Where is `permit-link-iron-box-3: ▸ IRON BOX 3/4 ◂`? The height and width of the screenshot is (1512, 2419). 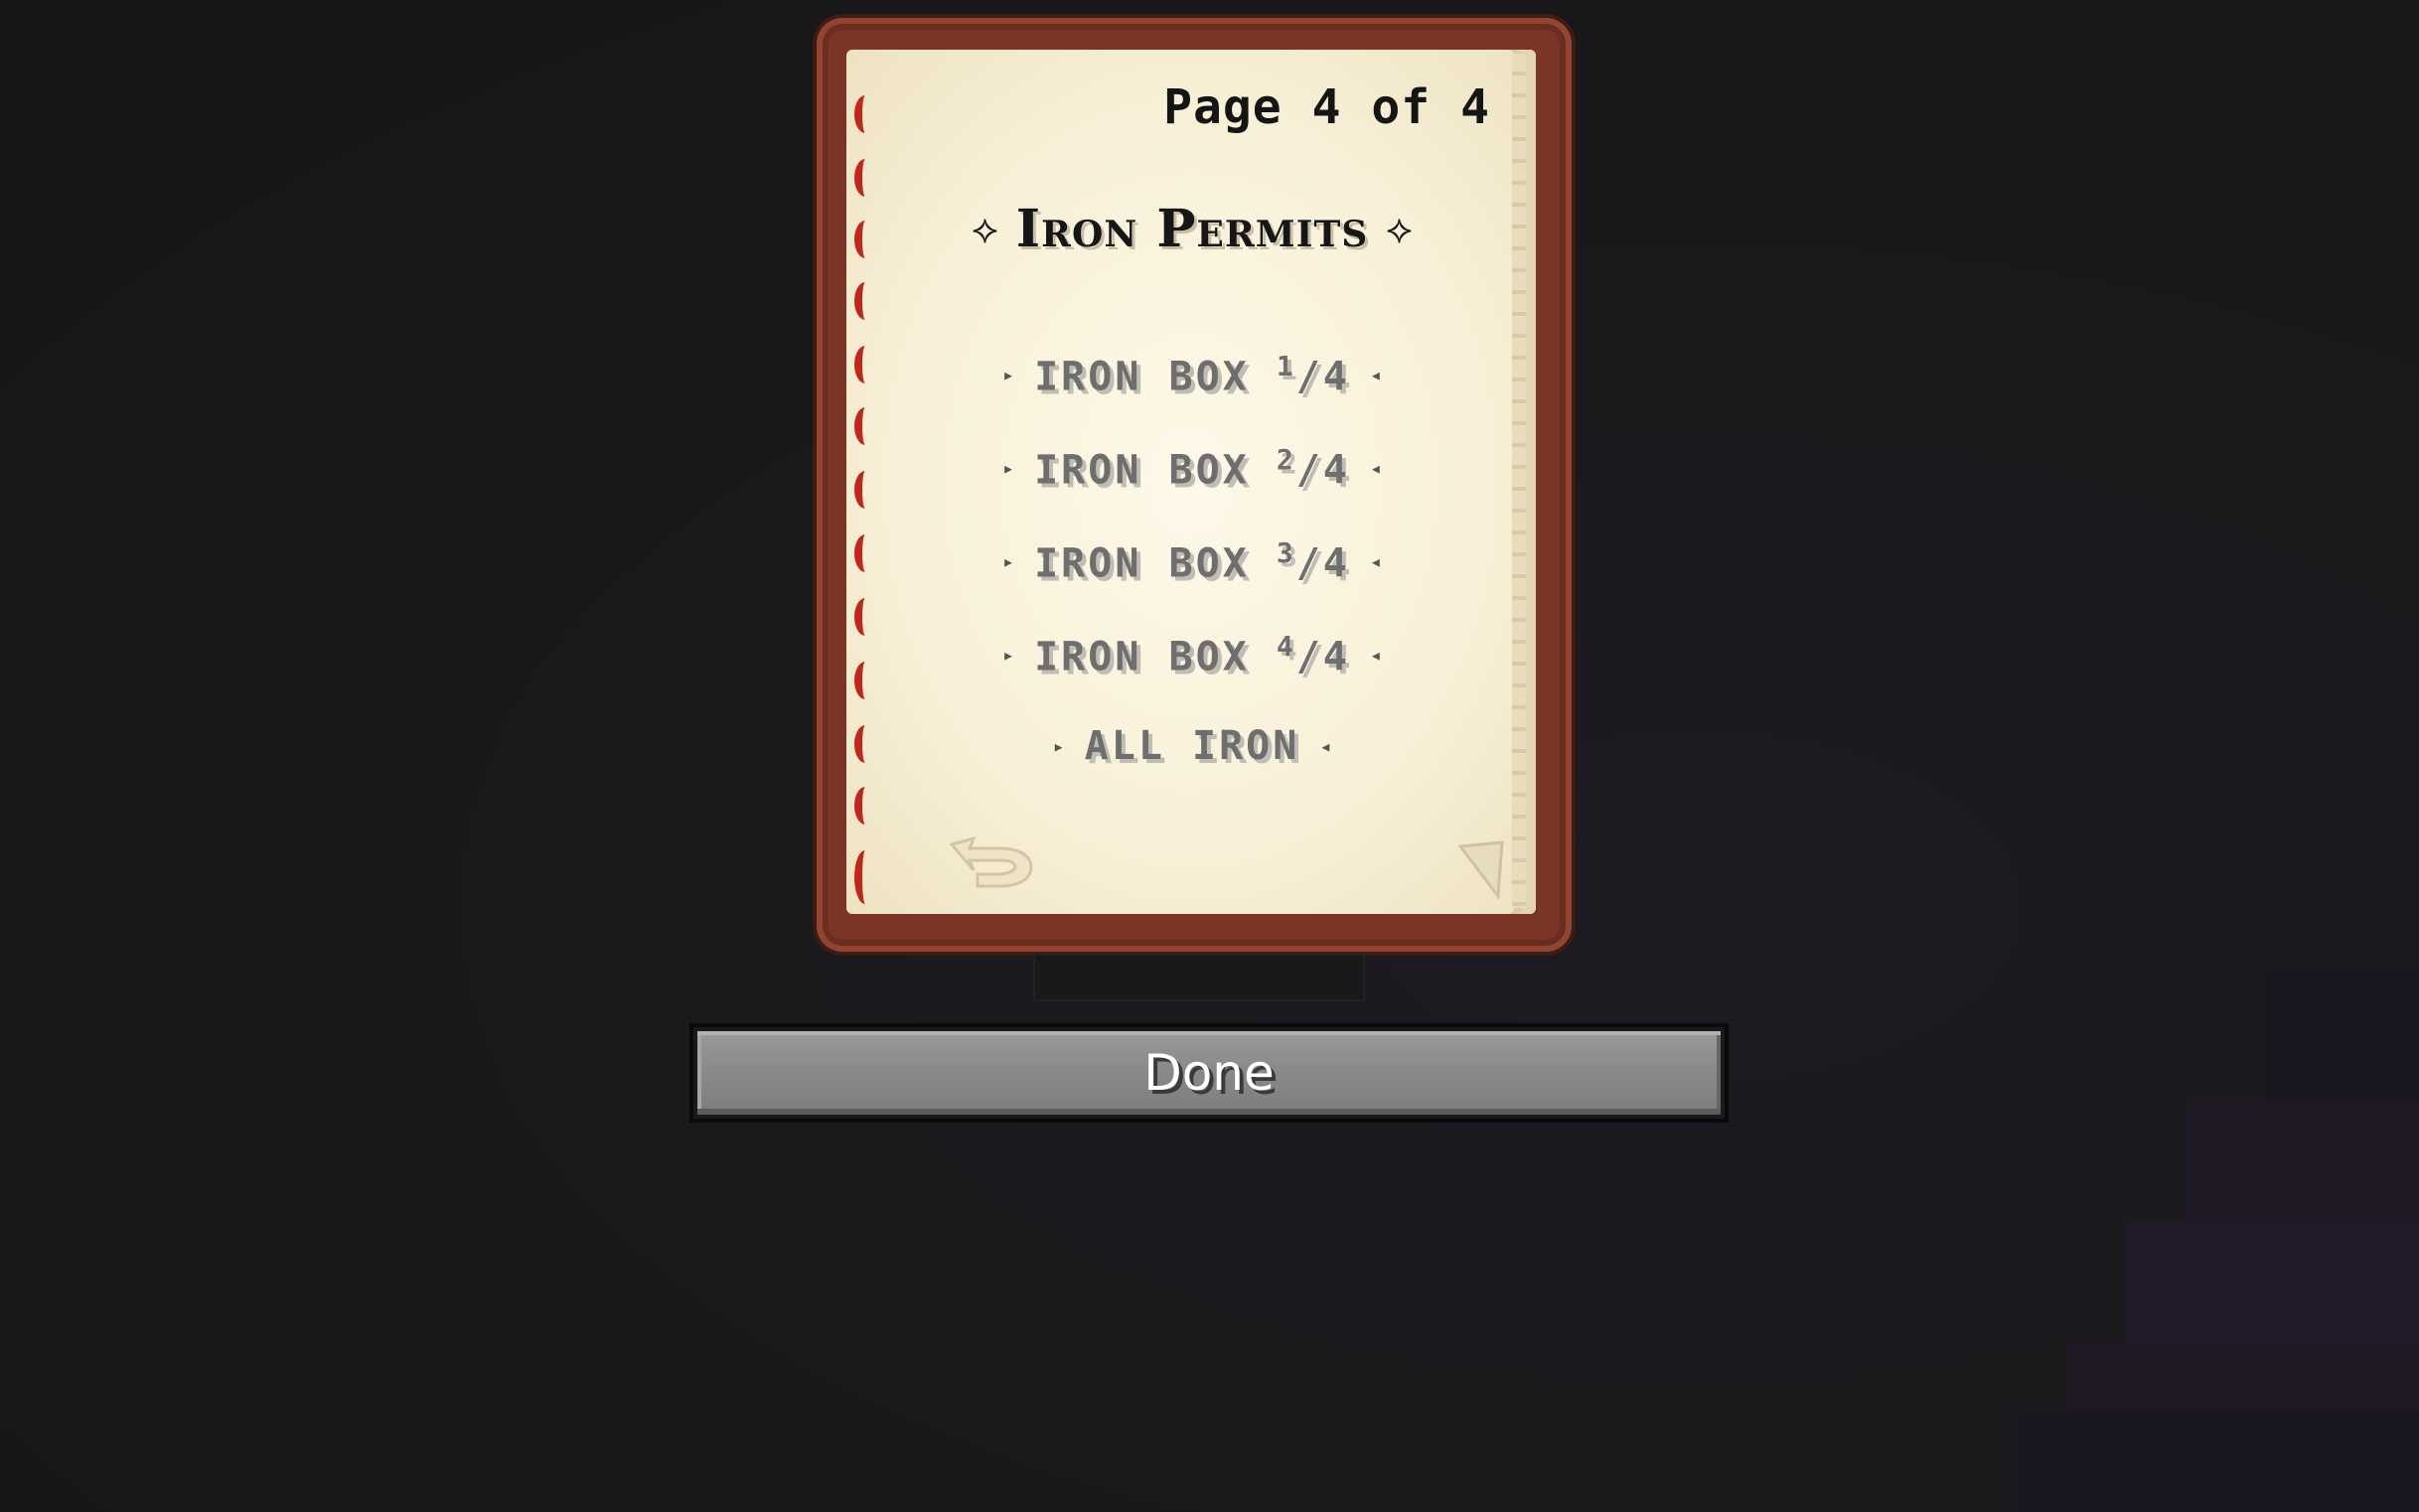
permit-link-iron-box-3: ▸ IRON BOX 3/4 ◂ is located at coordinates (1192, 561).